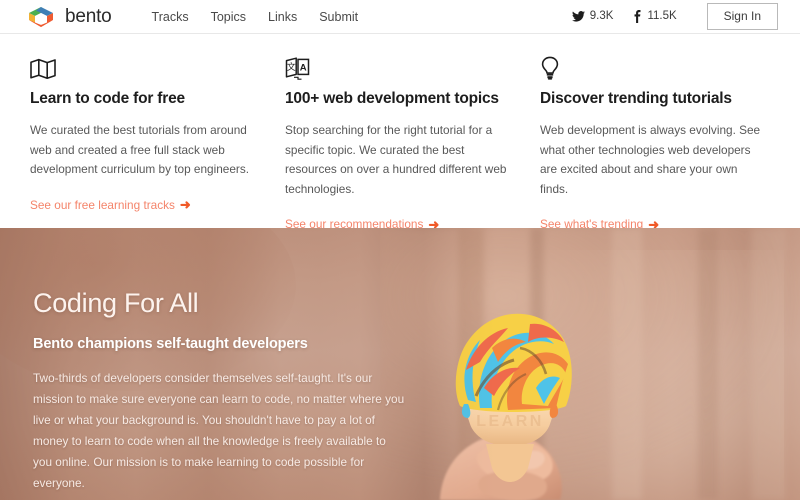  What do you see at coordinates (107, 98) in the screenshot?
I see `feature-title: Learn to code for free` at bounding box center [107, 98].